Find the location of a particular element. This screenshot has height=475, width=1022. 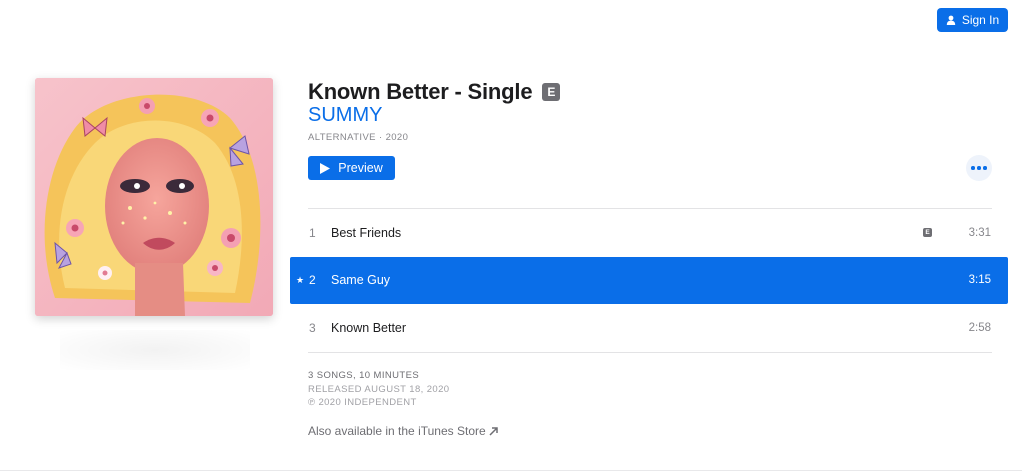

itunes-store-link: Also available in the iTunes Store is located at coordinates (403, 431).